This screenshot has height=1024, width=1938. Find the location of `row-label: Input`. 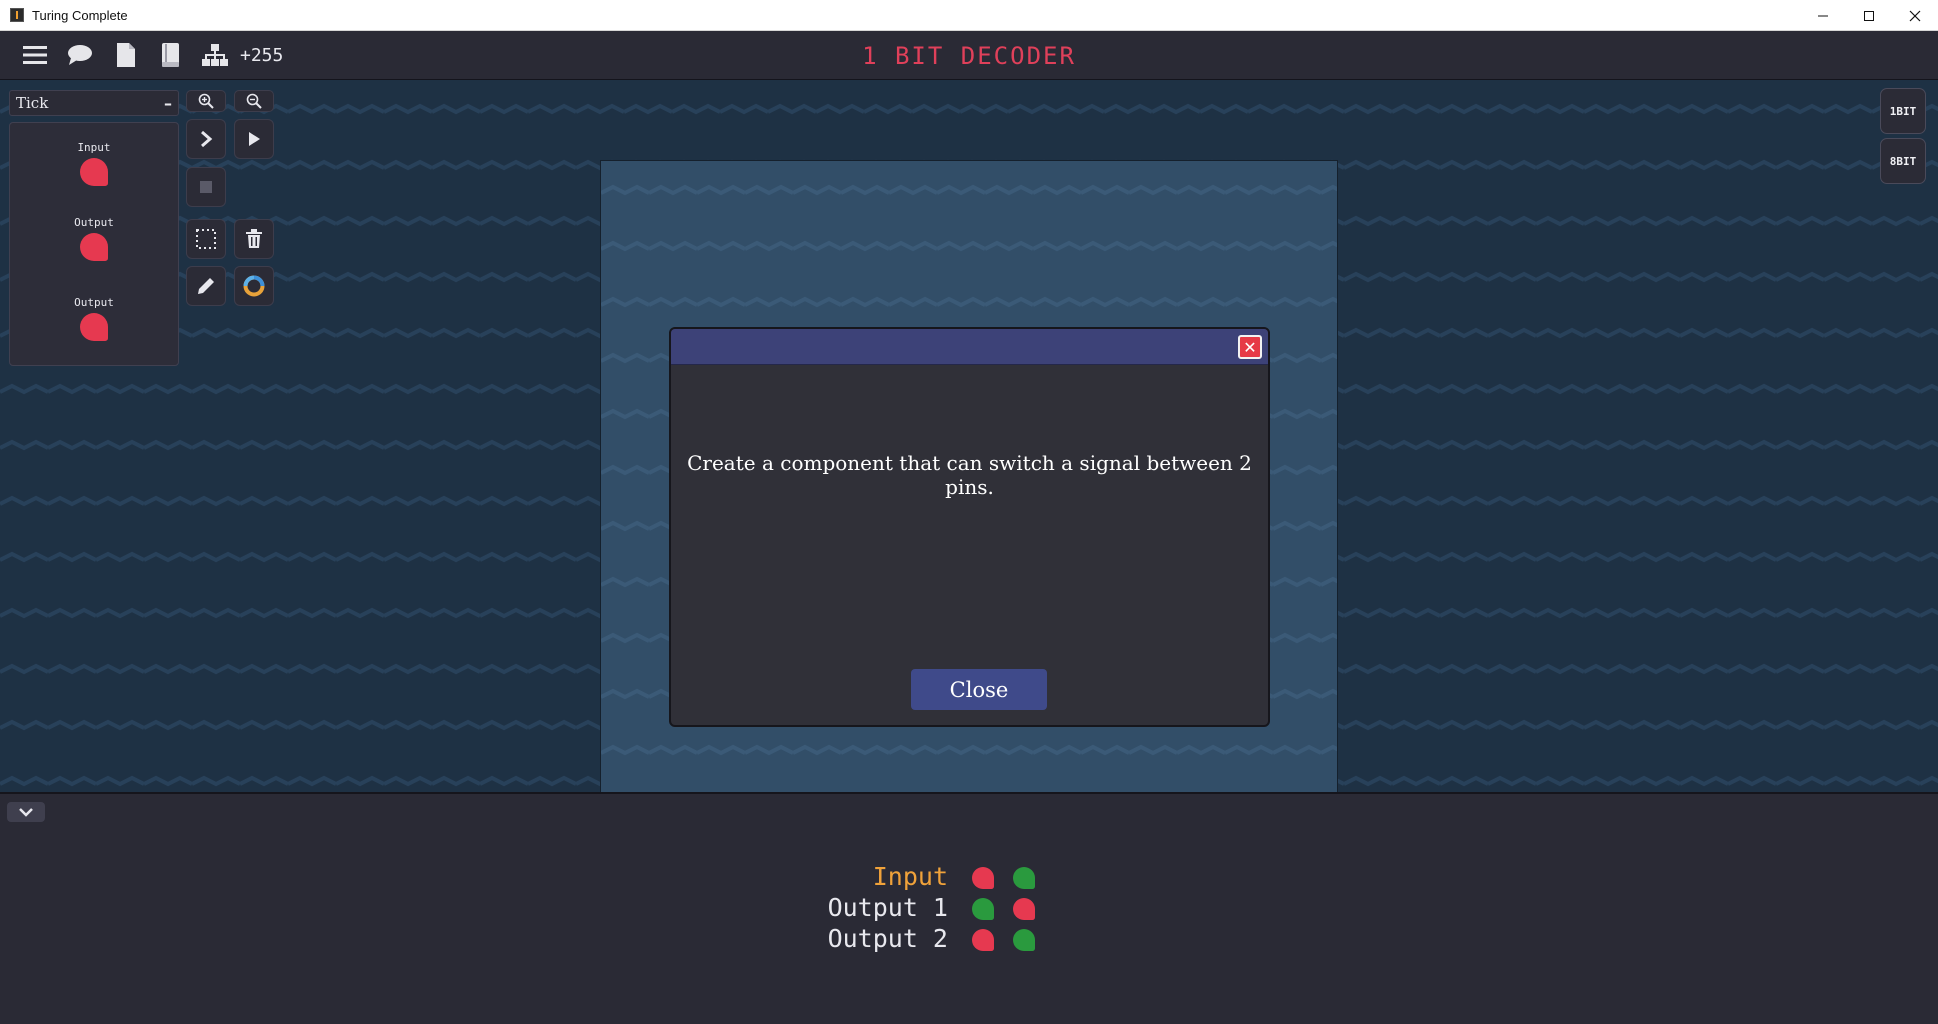

row-label: Input is located at coordinates (910, 876).